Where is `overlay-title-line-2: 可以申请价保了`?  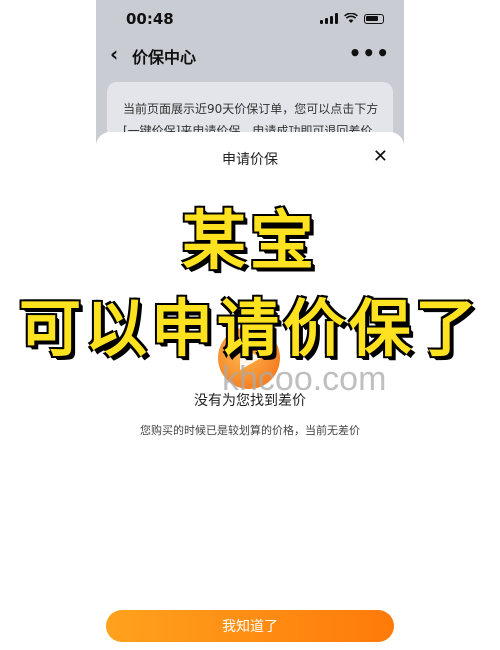
overlay-title-line-2: 可以申请价保了 is located at coordinates (249, 328).